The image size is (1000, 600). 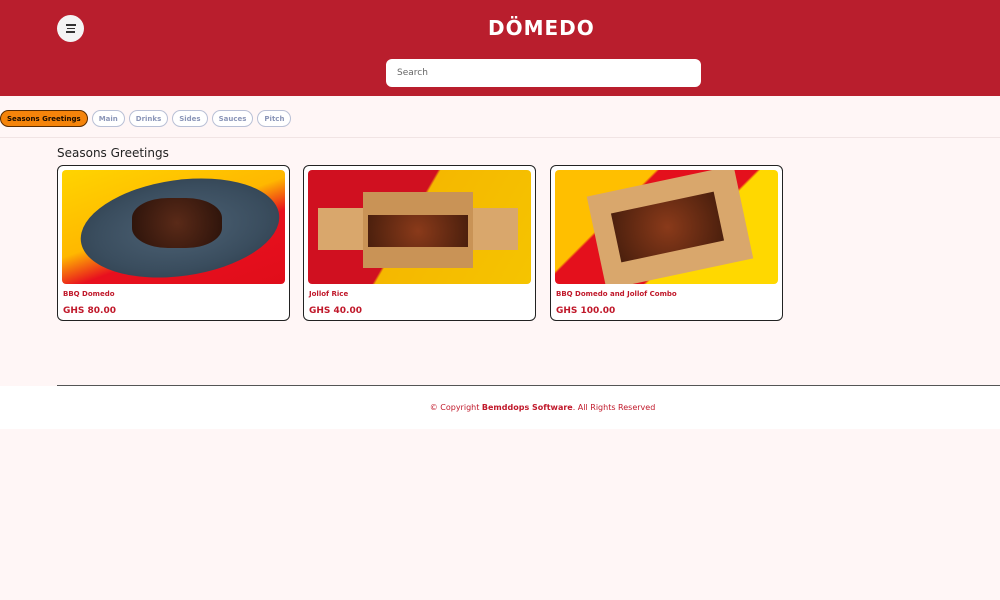 What do you see at coordinates (616, 294) in the screenshot?
I see `product-name: BBQ Domedo and Jollof Combo` at bounding box center [616, 294].